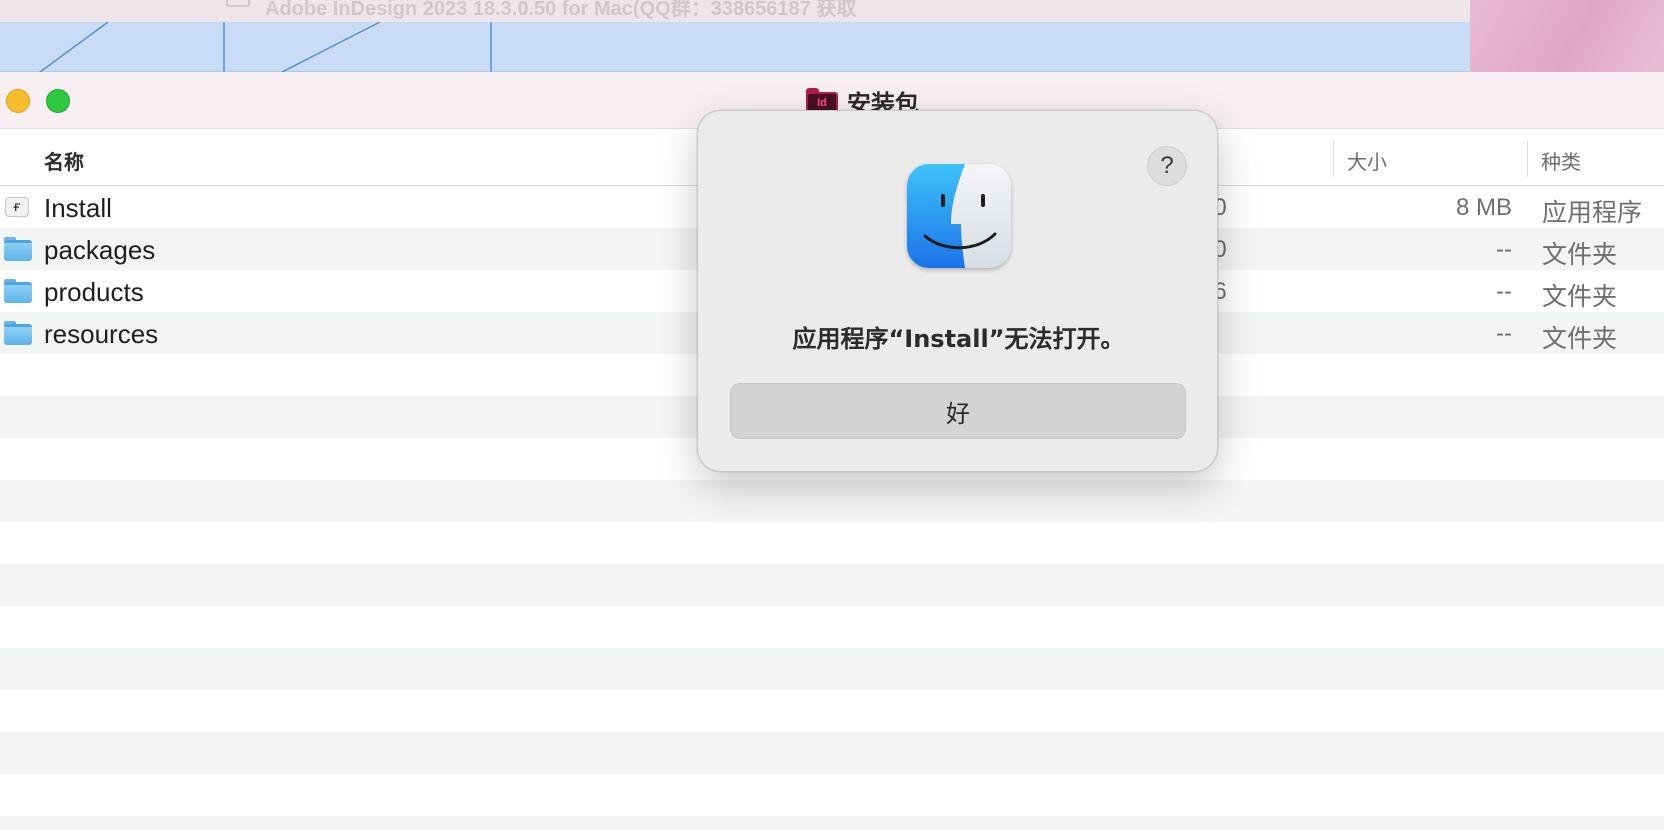 The height and width of the screenshot is (830, 1664). What do you see at coordinates (1561, 160) in the screenshot?
I see `column-header-kind: 种类` at bounding box center [1561, 160].